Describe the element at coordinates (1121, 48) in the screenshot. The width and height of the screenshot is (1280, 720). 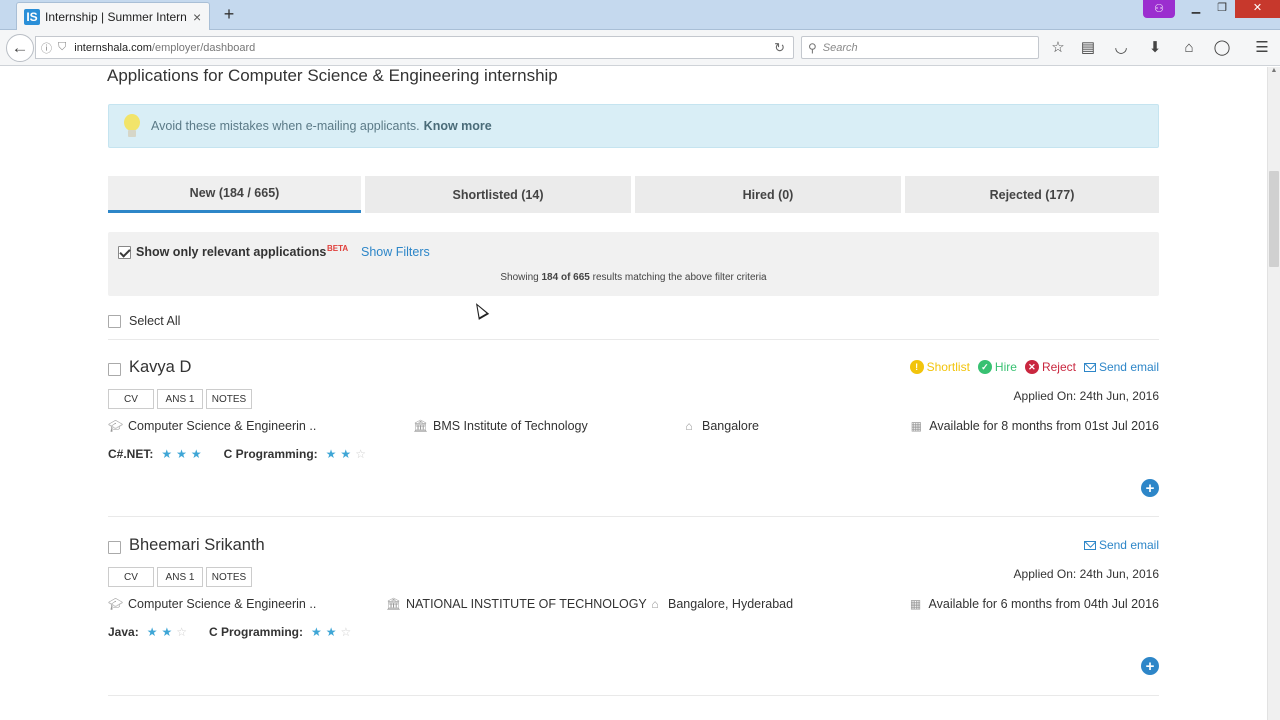
I see `pocket-icon: ◡` at that location.